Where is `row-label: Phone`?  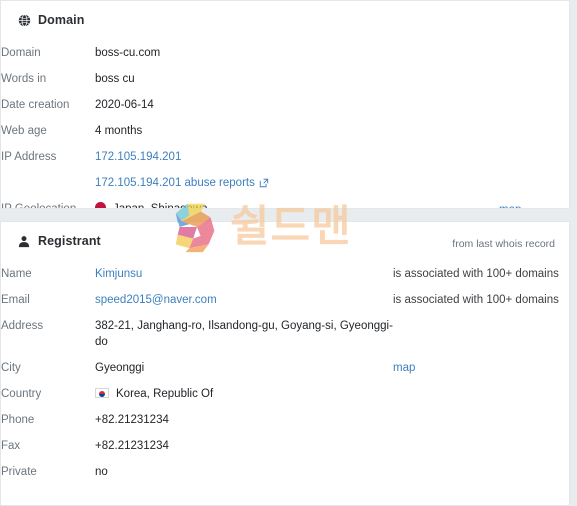
row-label: Phone is located at coordinates (18, 420).